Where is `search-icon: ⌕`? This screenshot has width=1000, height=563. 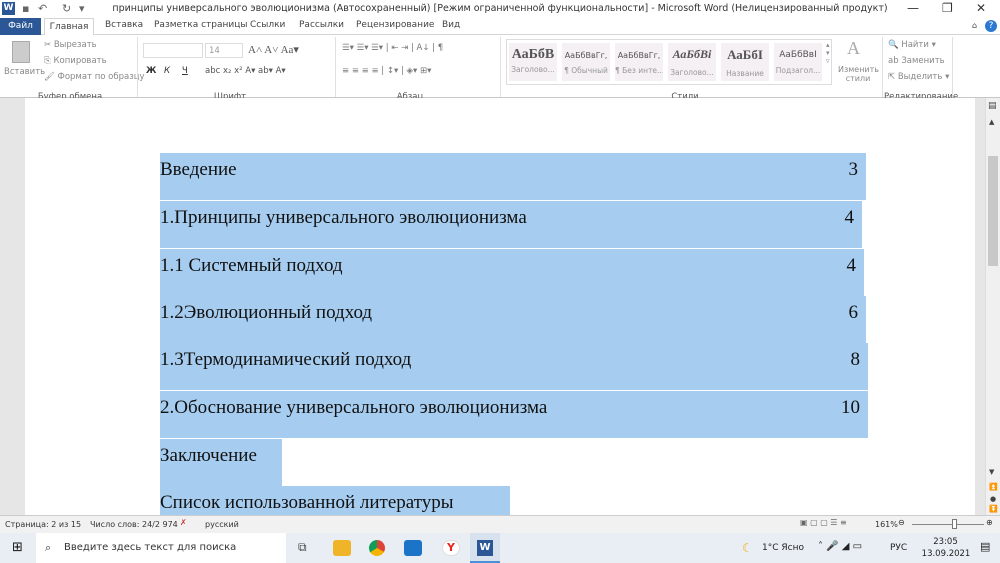
search-icon: ⌕ is located at coordinates (48, 547).